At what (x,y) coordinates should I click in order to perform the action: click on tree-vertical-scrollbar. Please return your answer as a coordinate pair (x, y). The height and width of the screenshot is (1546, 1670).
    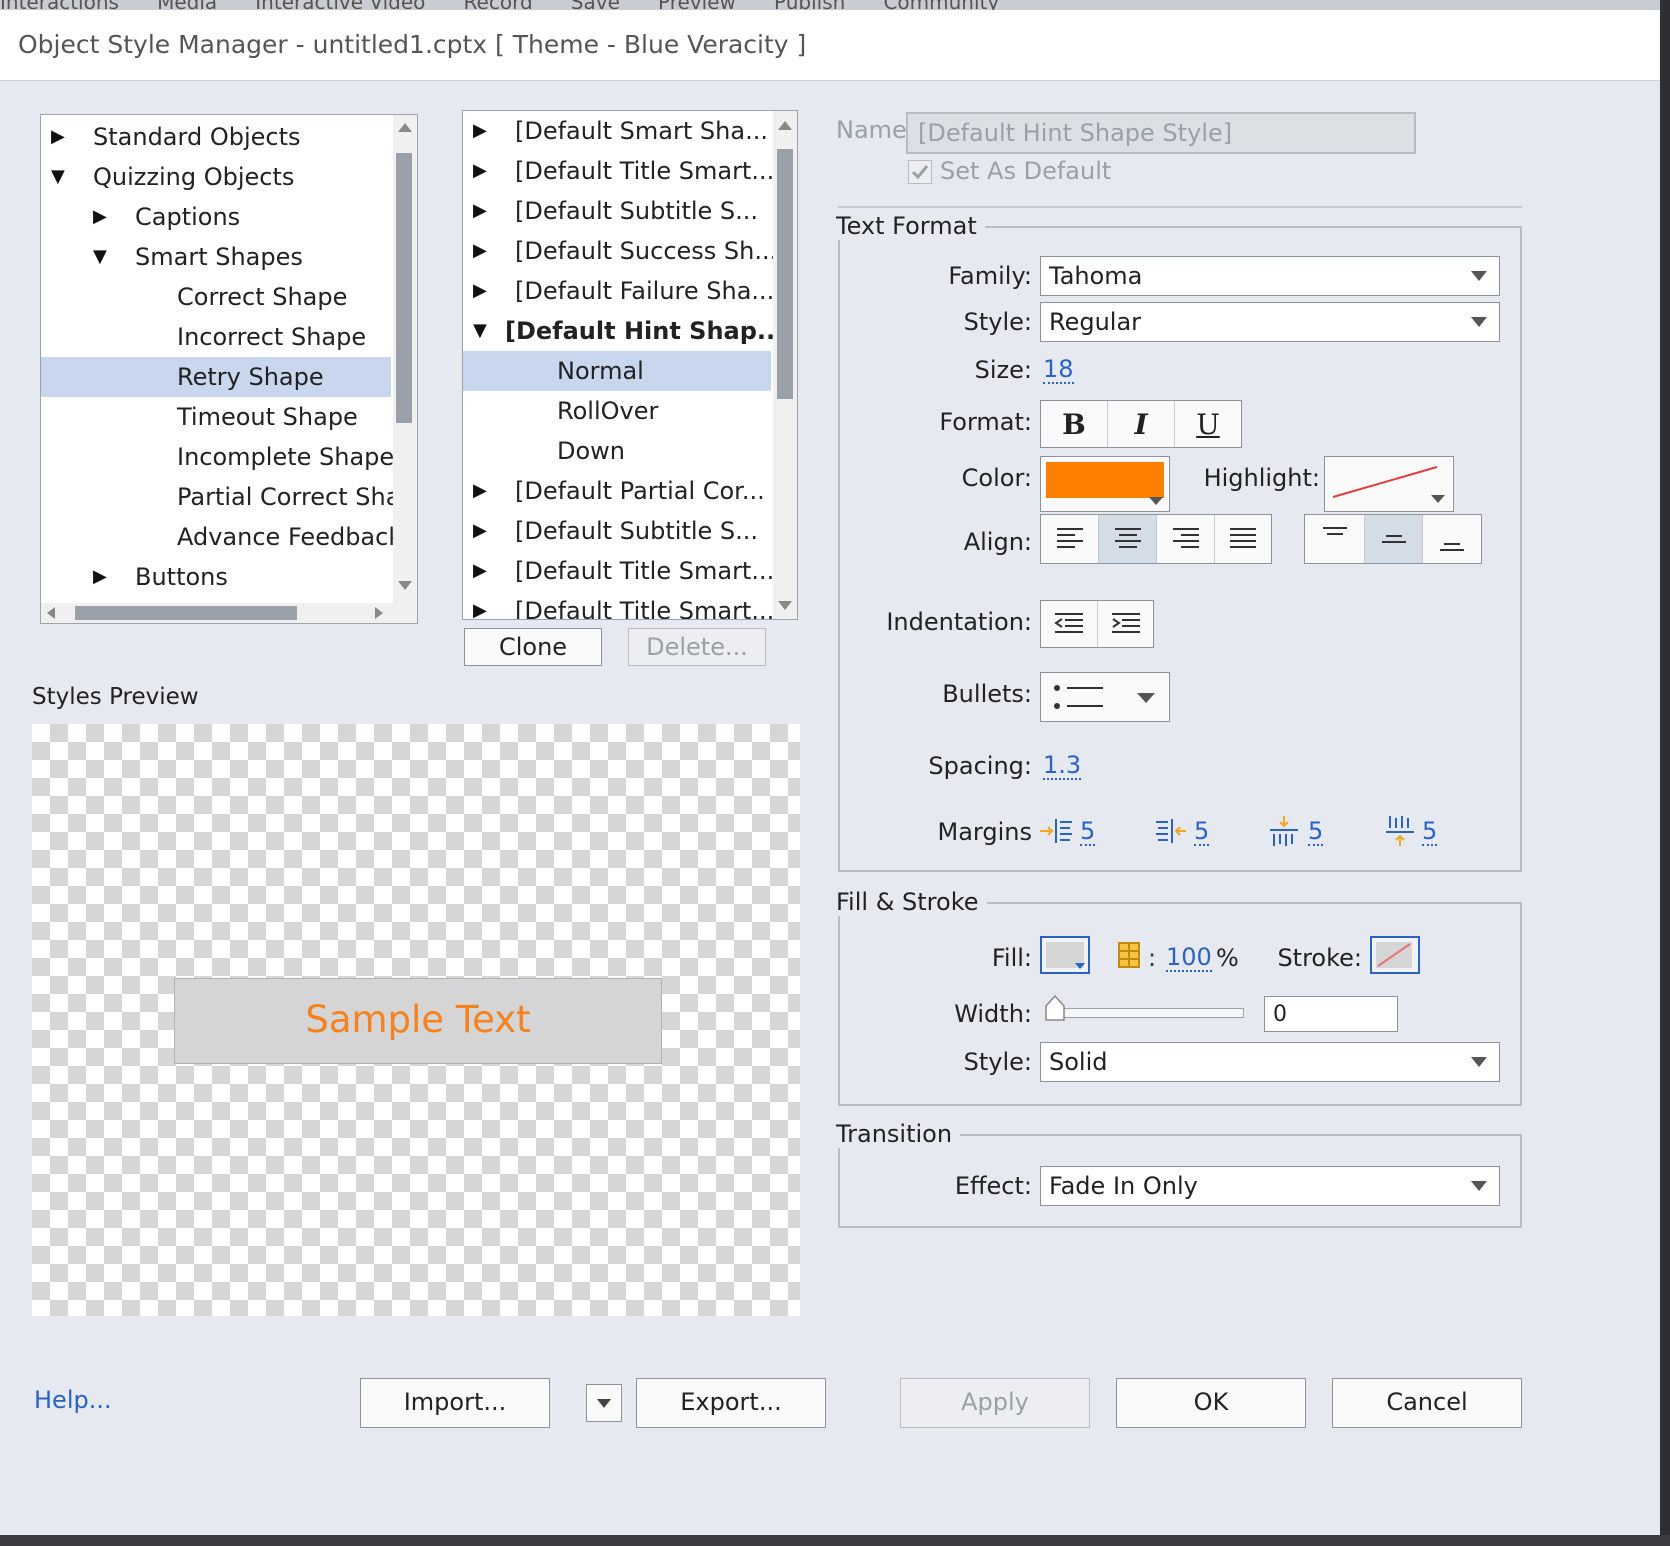
    Looking at the image, I should click on (405, 359).